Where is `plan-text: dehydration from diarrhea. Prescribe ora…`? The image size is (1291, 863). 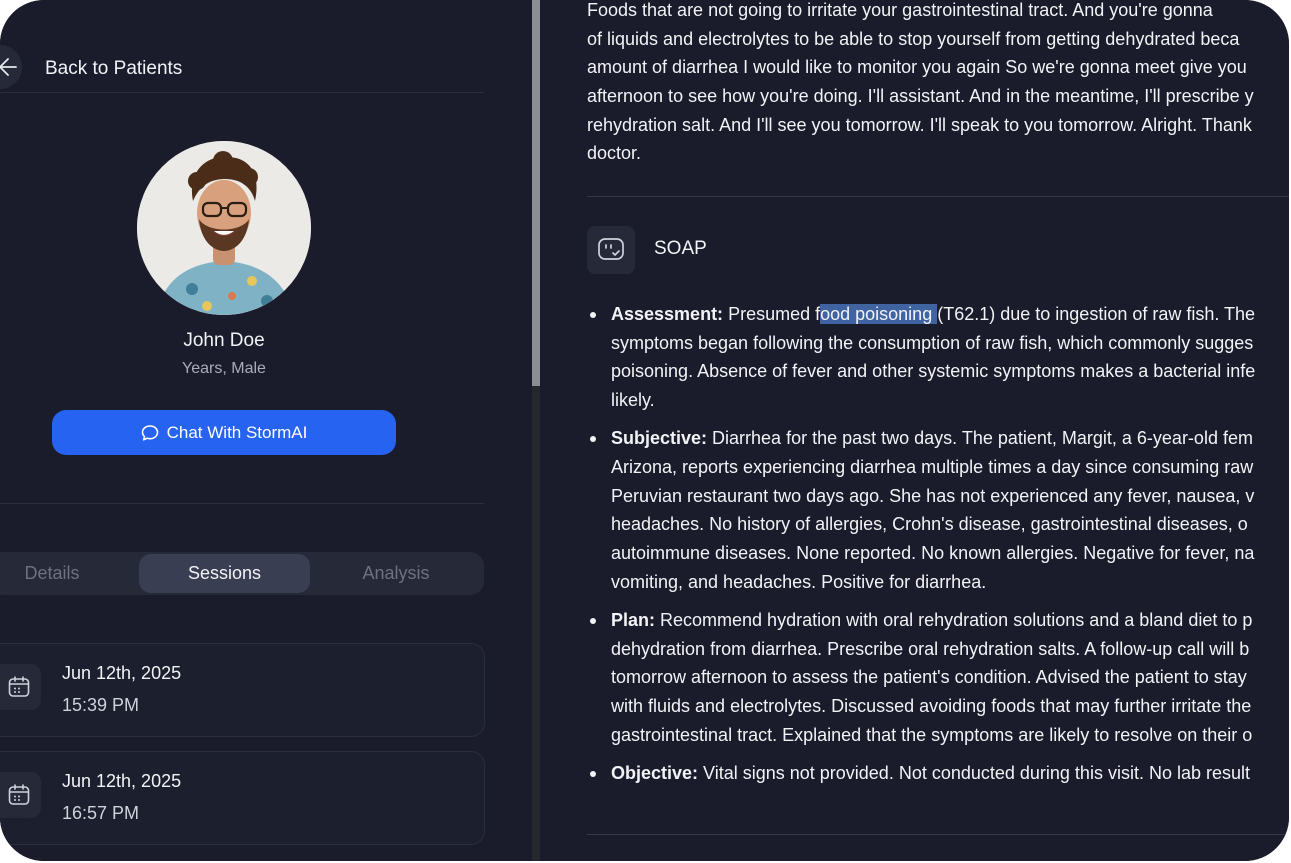 plan-text: dehydration from diarrhea. Prescribe ora… is located at coordinates (930, 648).